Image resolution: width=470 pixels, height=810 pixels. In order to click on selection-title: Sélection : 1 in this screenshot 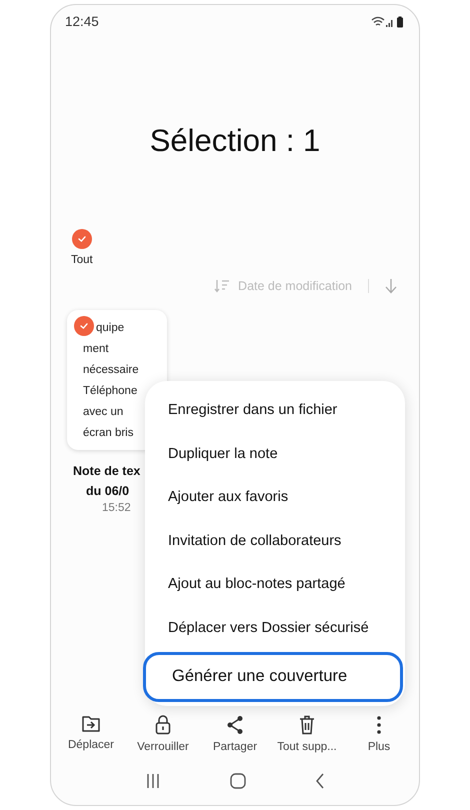, I will do `click(235, 141)`.